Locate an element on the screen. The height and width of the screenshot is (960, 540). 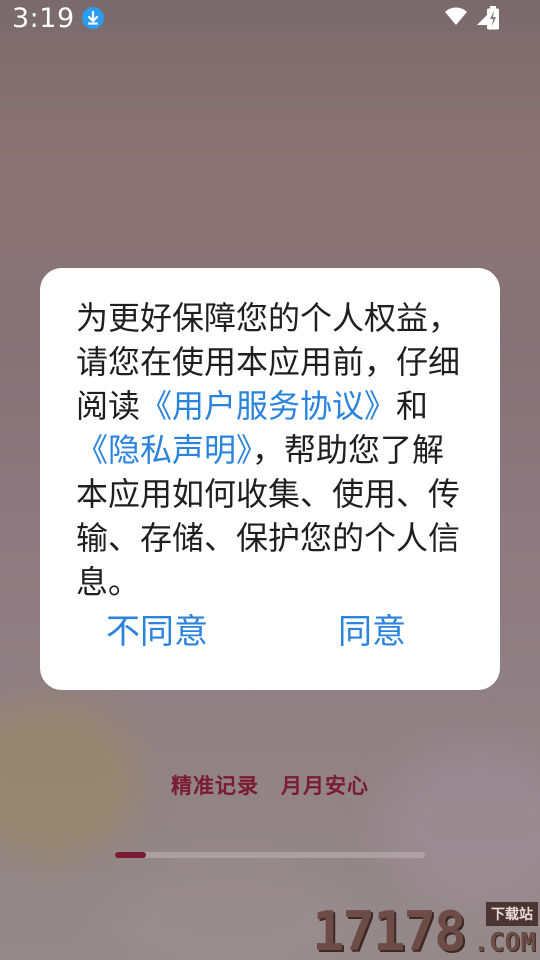
agree-button: 同意 is located at coordinates (372, 628).